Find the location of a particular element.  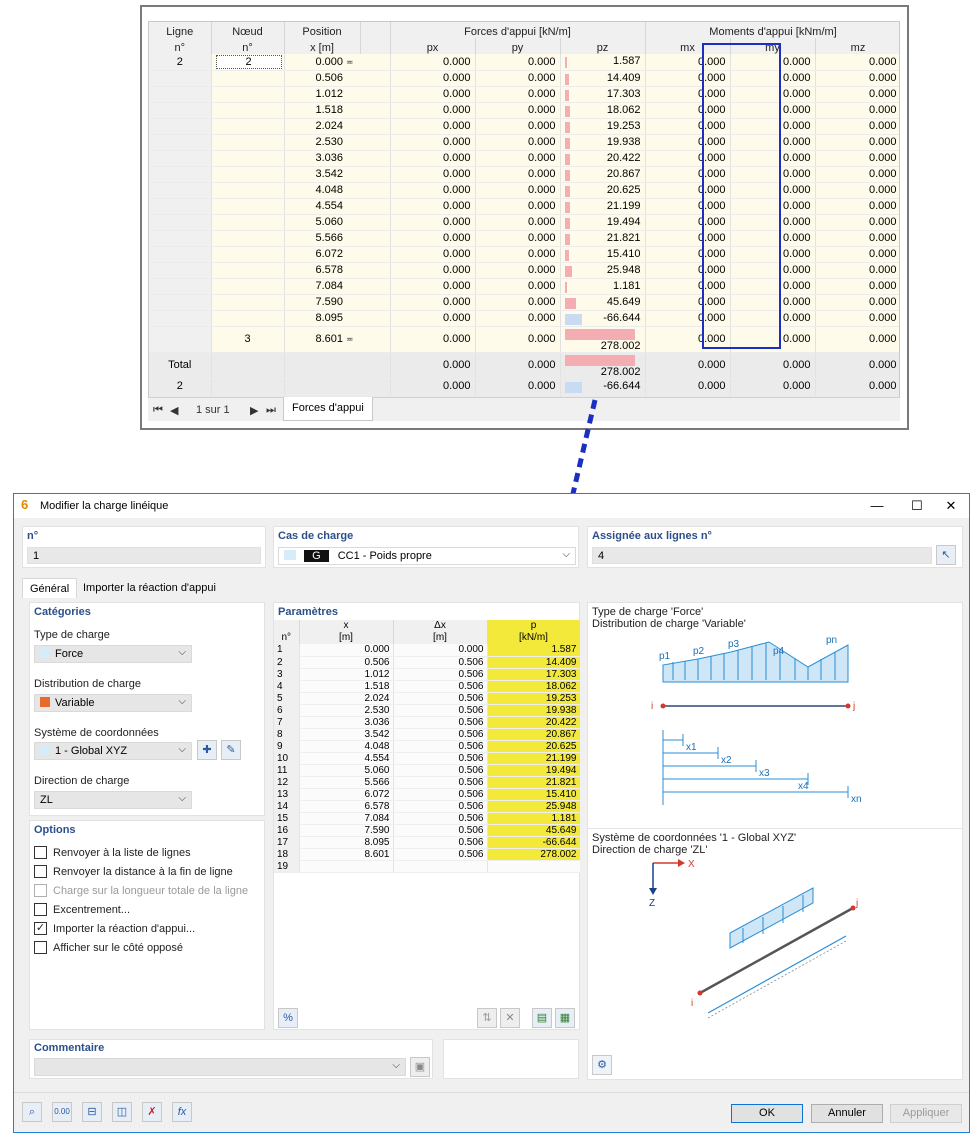

param-x: 5.566 is located at coordinates (376, 782).